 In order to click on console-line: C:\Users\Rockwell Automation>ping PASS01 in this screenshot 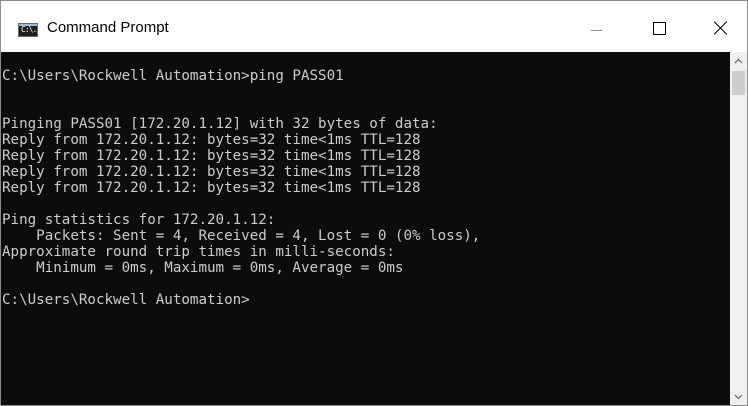, I will do `click(173, 76)`.